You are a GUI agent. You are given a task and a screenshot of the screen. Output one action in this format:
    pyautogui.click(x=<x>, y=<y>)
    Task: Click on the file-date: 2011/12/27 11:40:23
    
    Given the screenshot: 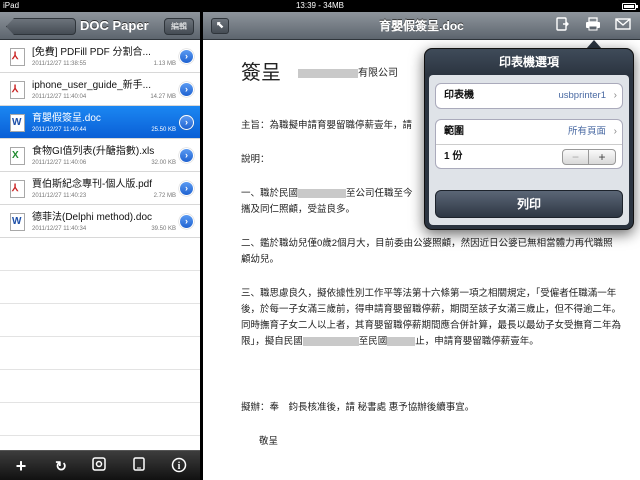 What is the action you would take?
    pyautogui.click(x=59, y=196)
    